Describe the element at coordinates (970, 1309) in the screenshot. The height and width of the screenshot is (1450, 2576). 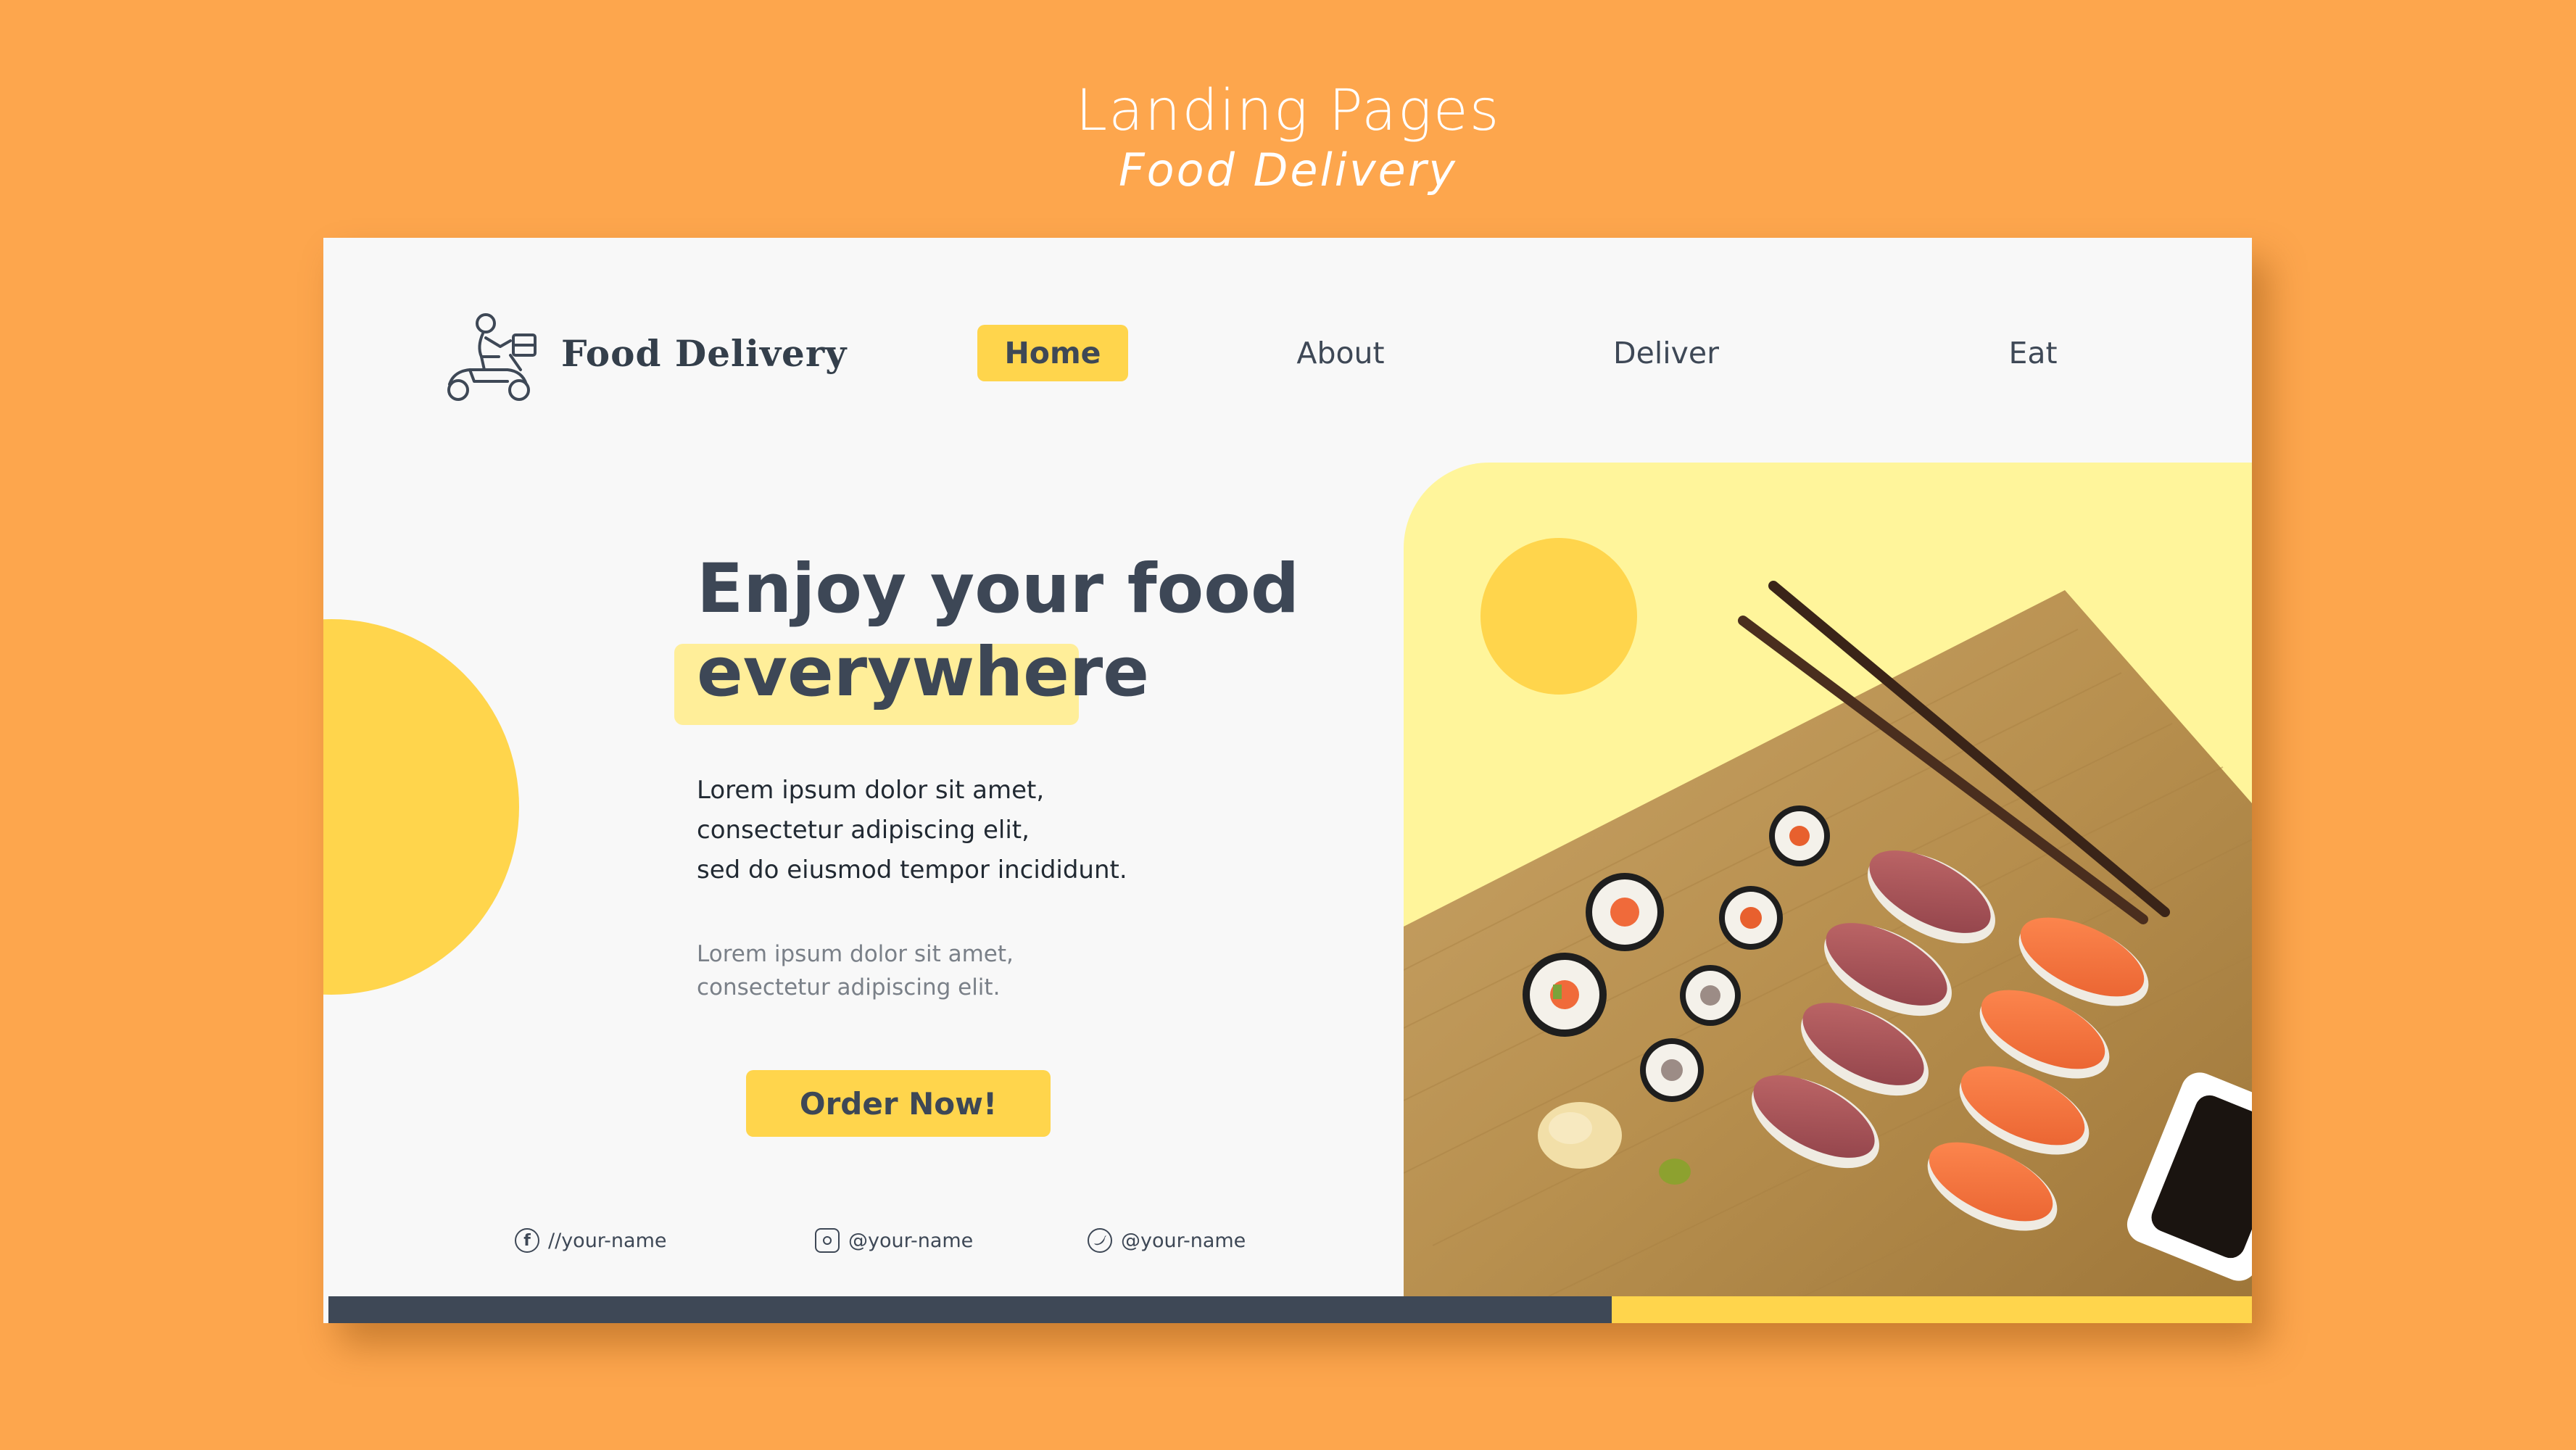
I see `footer-bar-dark` at that location.